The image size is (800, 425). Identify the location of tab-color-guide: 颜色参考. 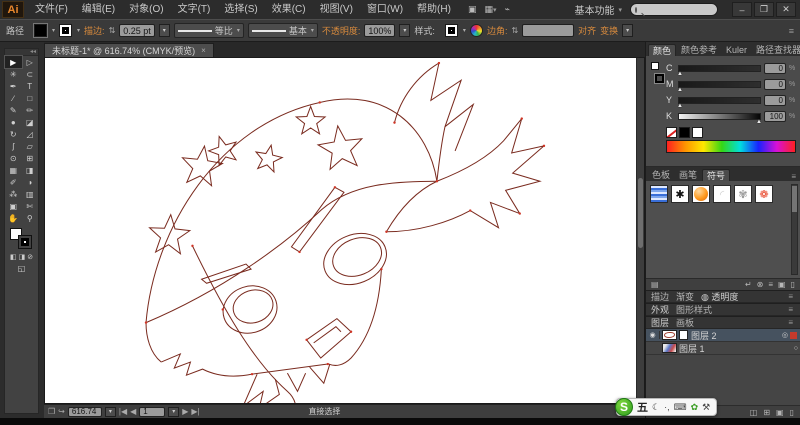
(699, 50).